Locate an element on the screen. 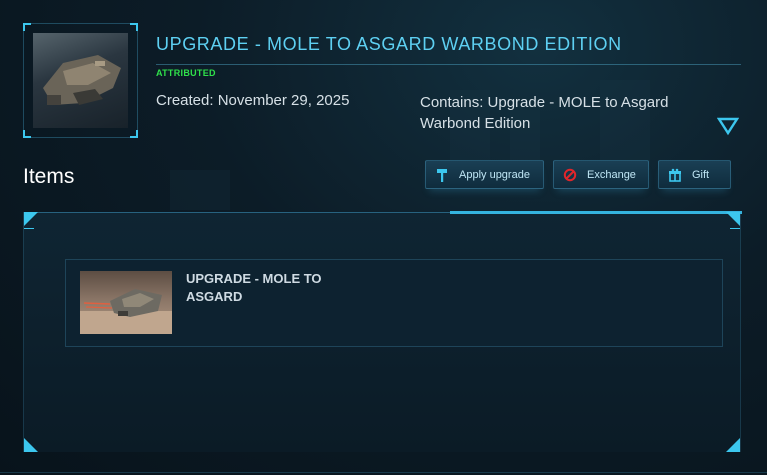 This screenshot has height=475, width=767. pledge-title: UPGRADE - MOLE TO ASGARD WARBOND EDITION is located at coordinates (389, 44).